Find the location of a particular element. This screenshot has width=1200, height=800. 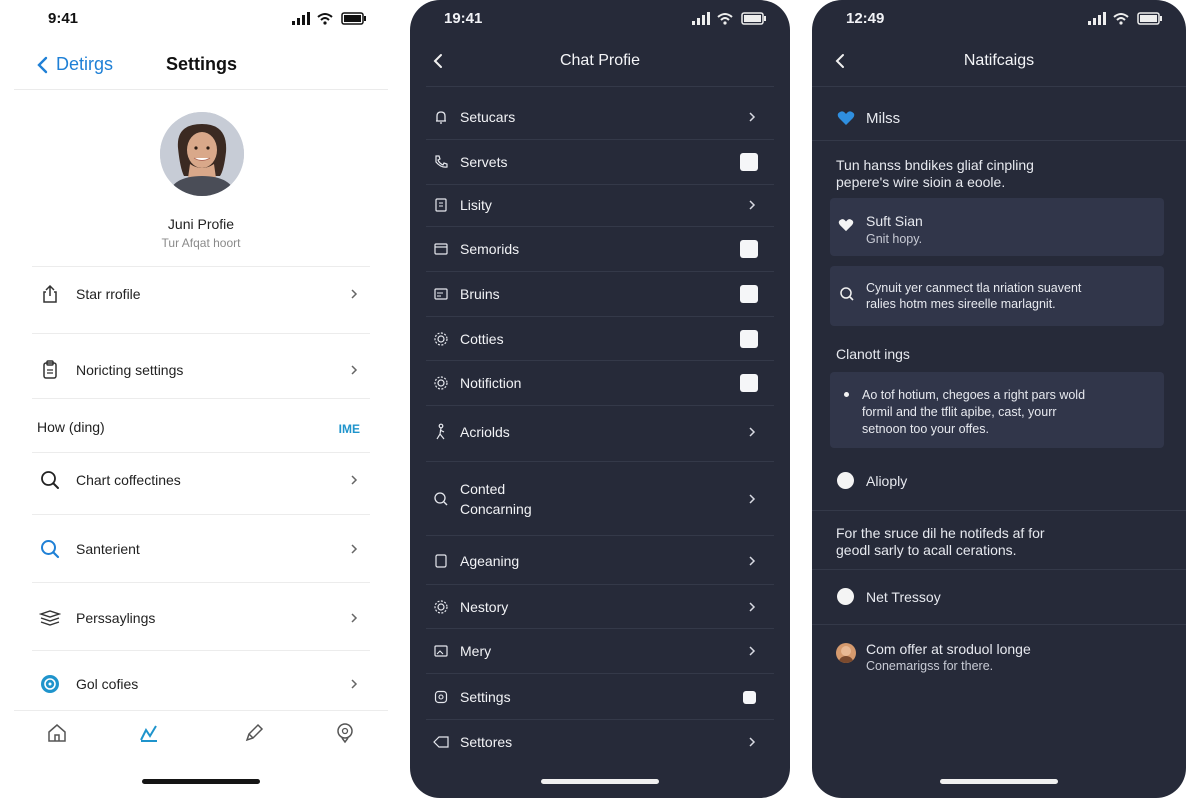

row-label: Star rrofile is located at coordinates (108, 294).